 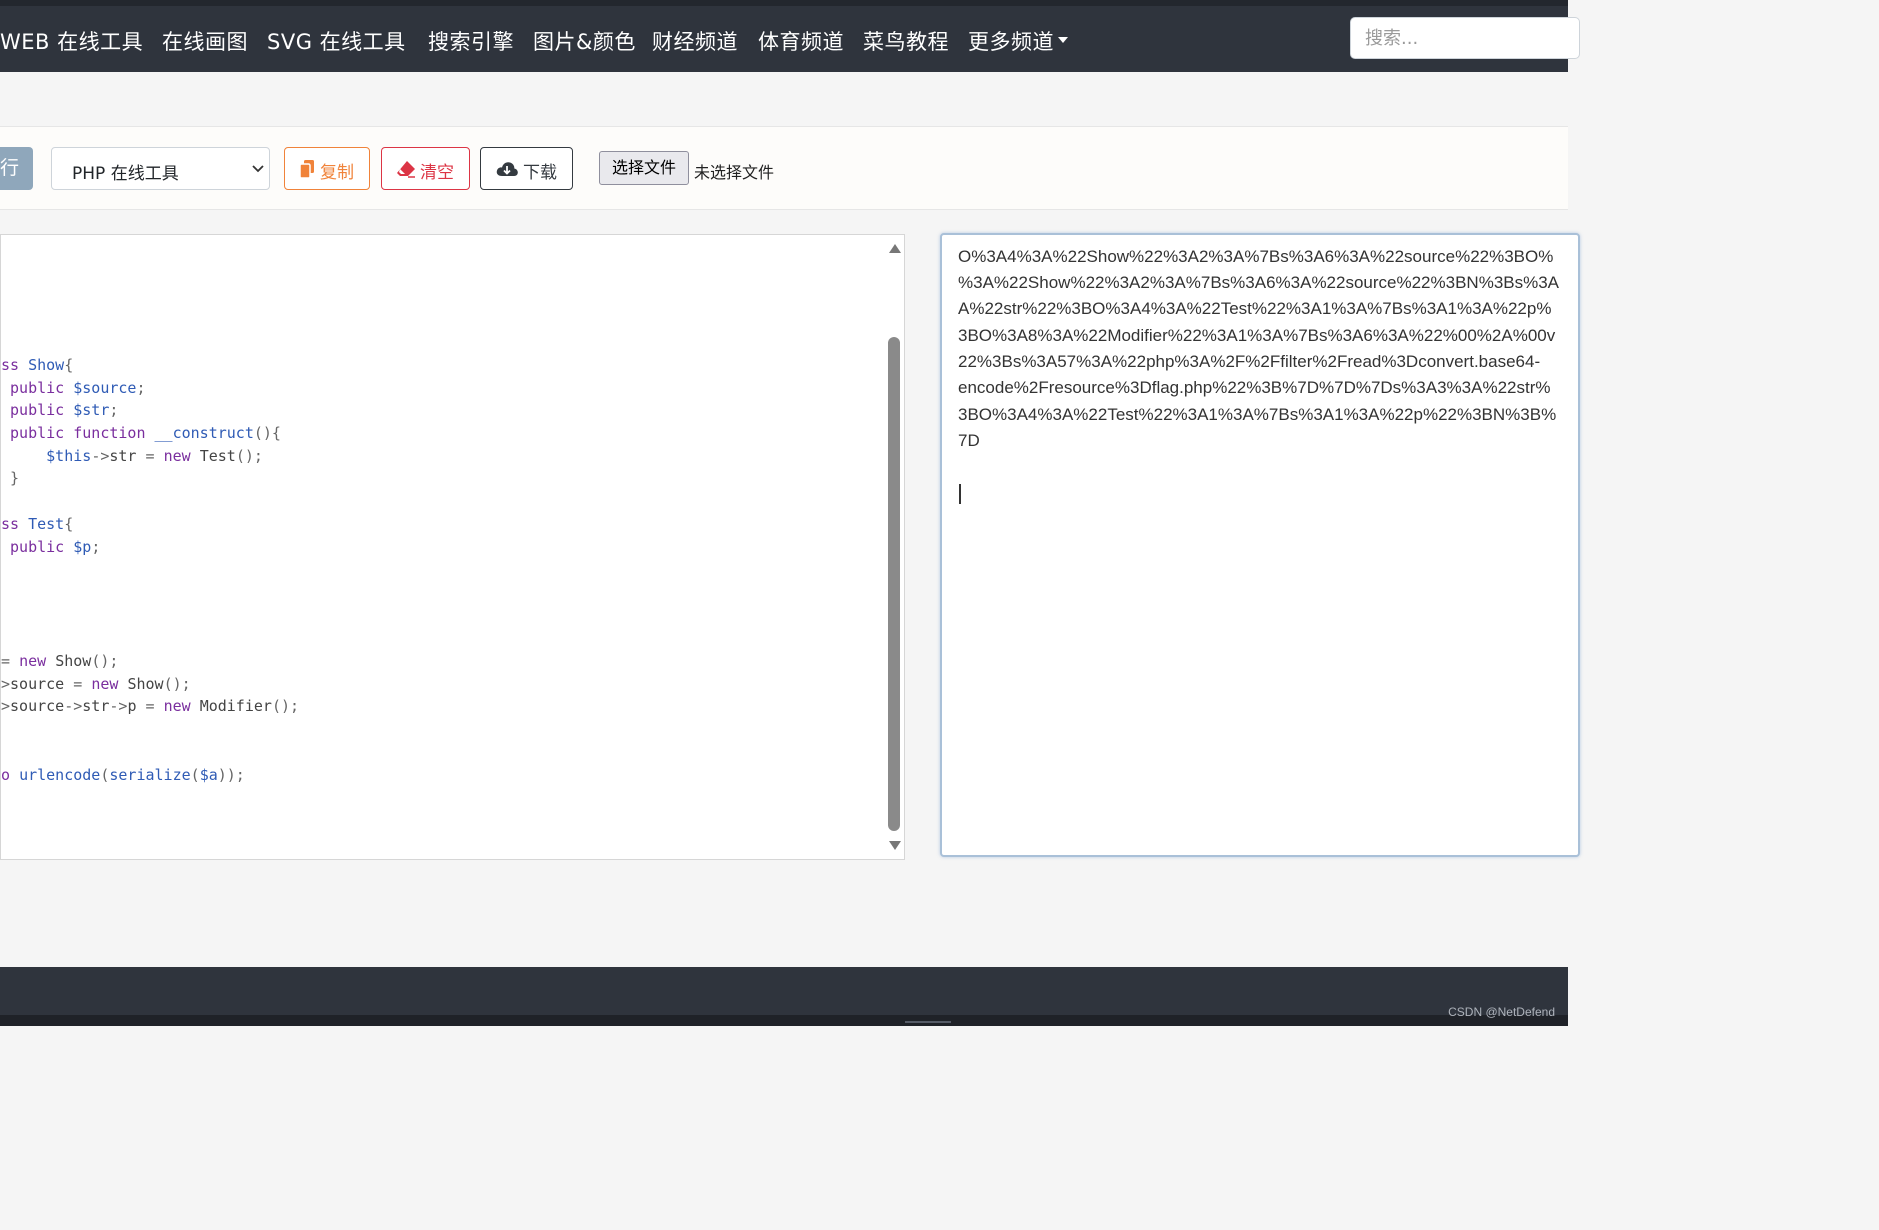 What do you see at coordinates (584, 41) in the screenshot?
I see `nav-item-images-colors: 图片&颜色` at bounding box center [584, 41].